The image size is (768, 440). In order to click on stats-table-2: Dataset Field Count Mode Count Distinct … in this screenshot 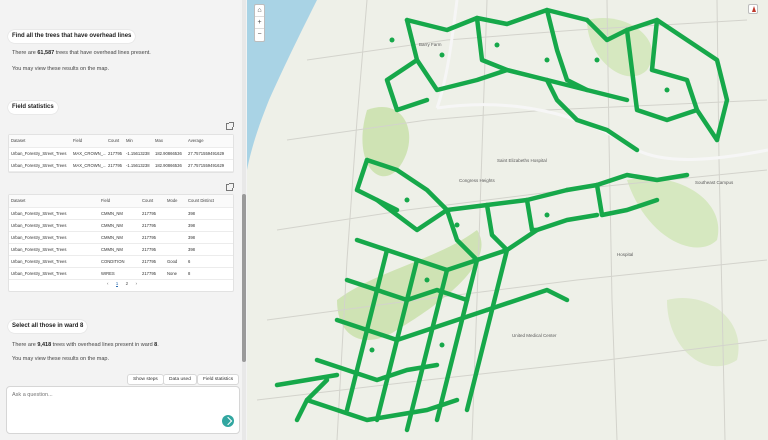, I will do `click(121, 237)`.